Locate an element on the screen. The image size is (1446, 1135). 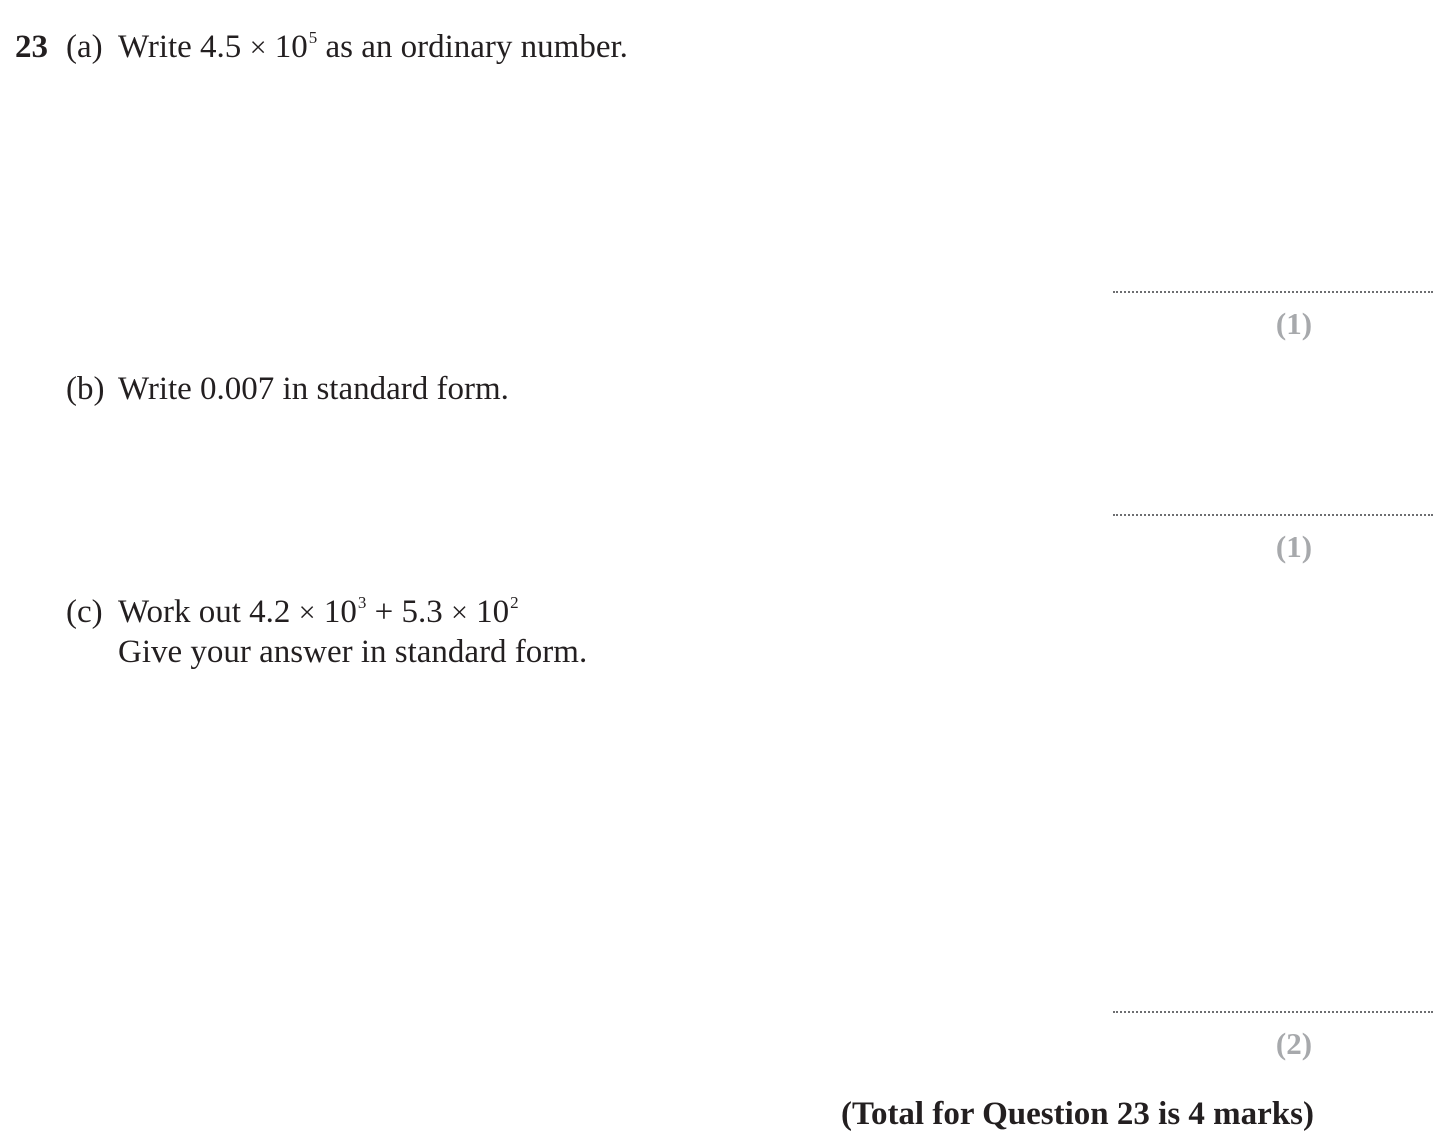
answer-line-a is located at coordinates (1273, 292).